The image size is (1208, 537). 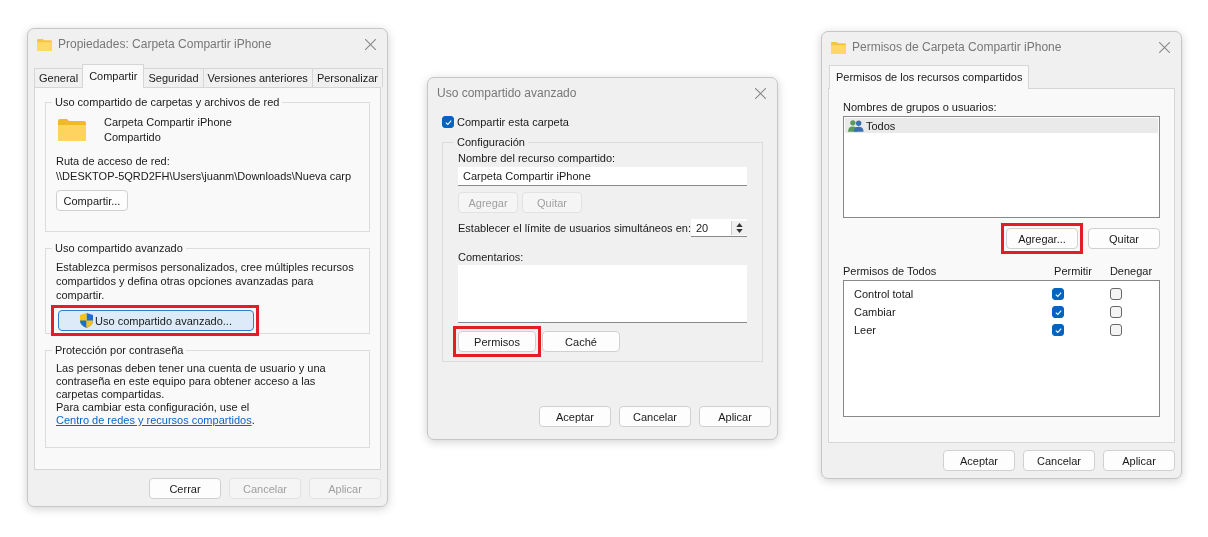 What do you see at coordinates (185, 488) in the screenshot?
I see `dialog-button: Cerrar` at bounding box center [185, 488].